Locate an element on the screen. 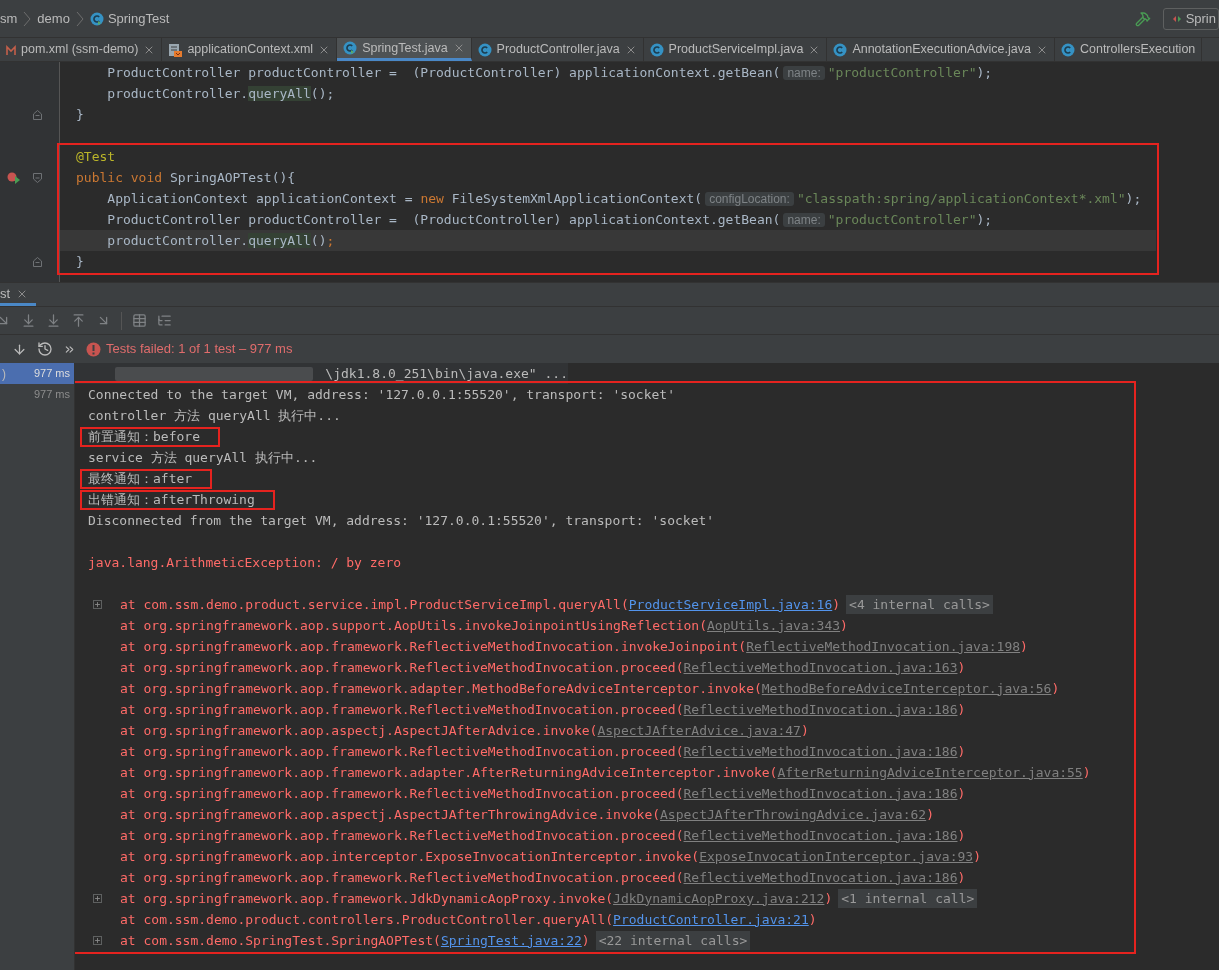 The height and width of the screenshot is (970, 1219). table-icon is located at coordinates (139, 320).